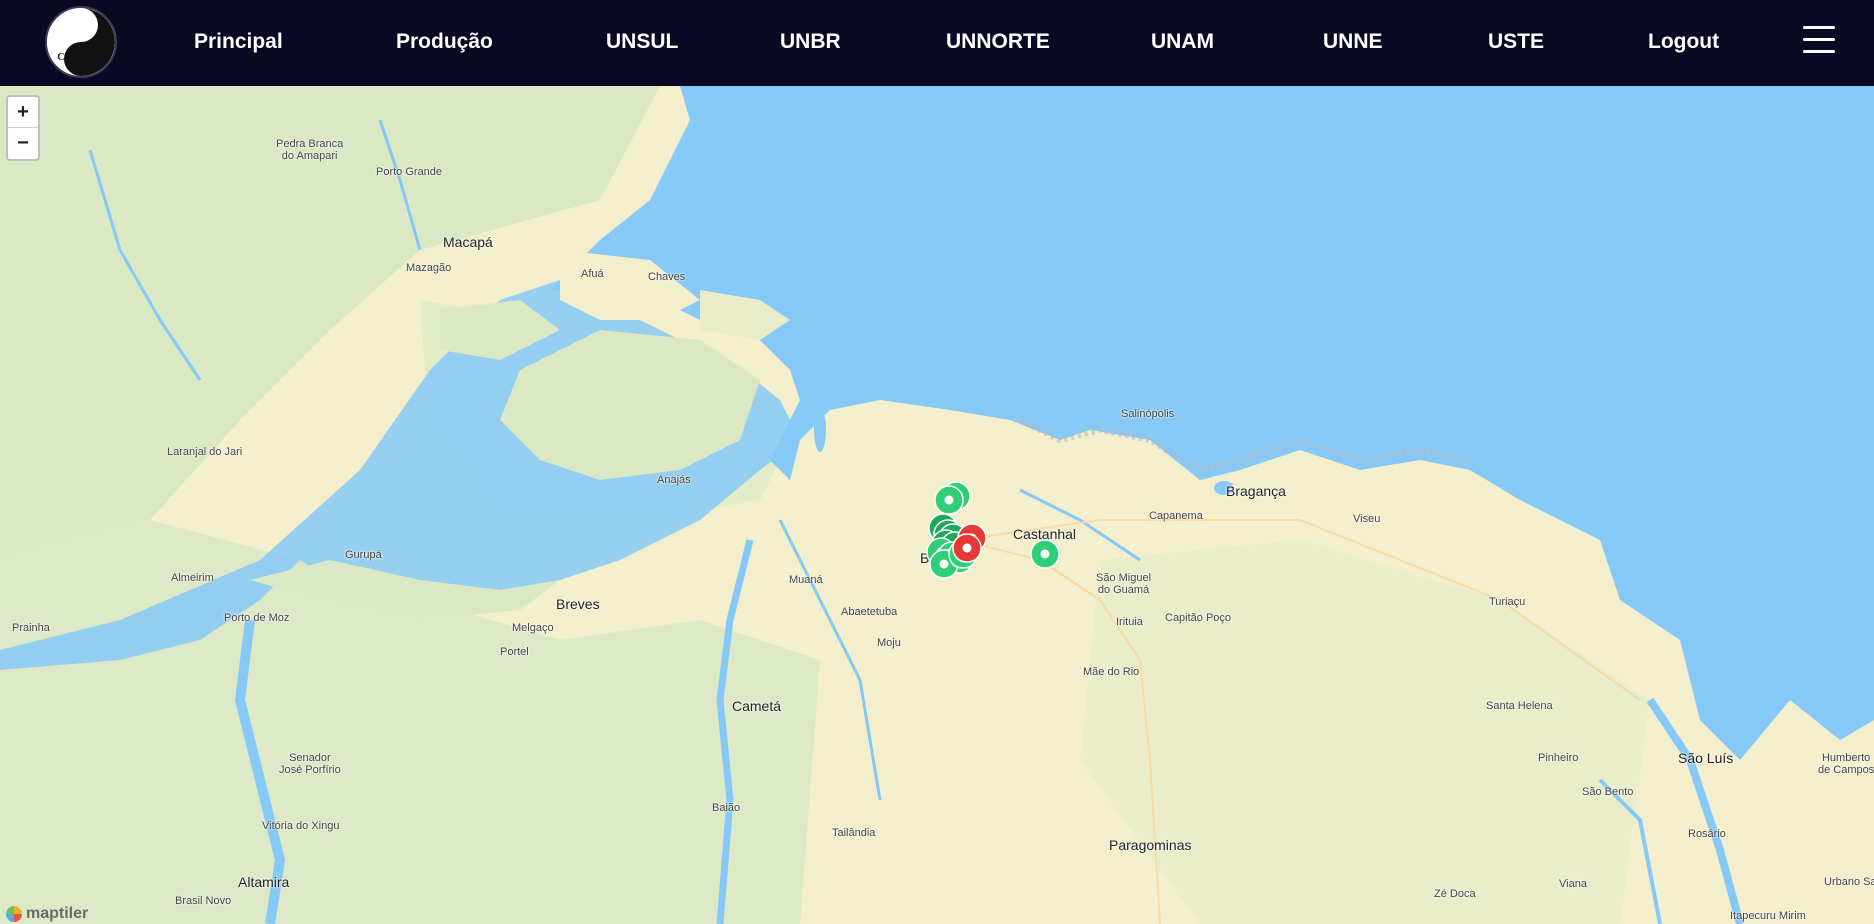 The height and width of the screenshot is (924, 1874). What do you see at coordinates (1111, 672) in the screenshot?
I see `place-mae-do-rio: Mãe do Rio` at bounding box center [1111, 672].